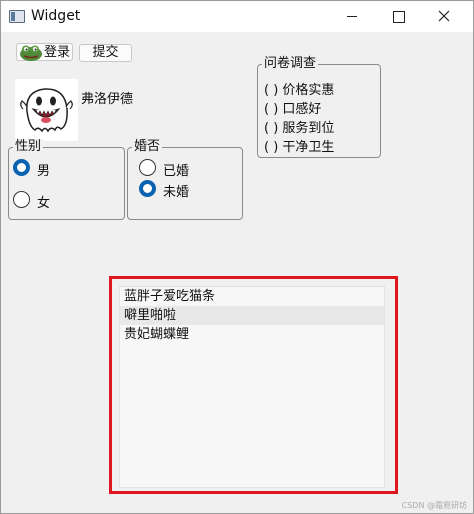  Describe the element at coordinates (434, 505) in the screenshot. I see `watermark: CSDN @霜霓研坊` at that location.